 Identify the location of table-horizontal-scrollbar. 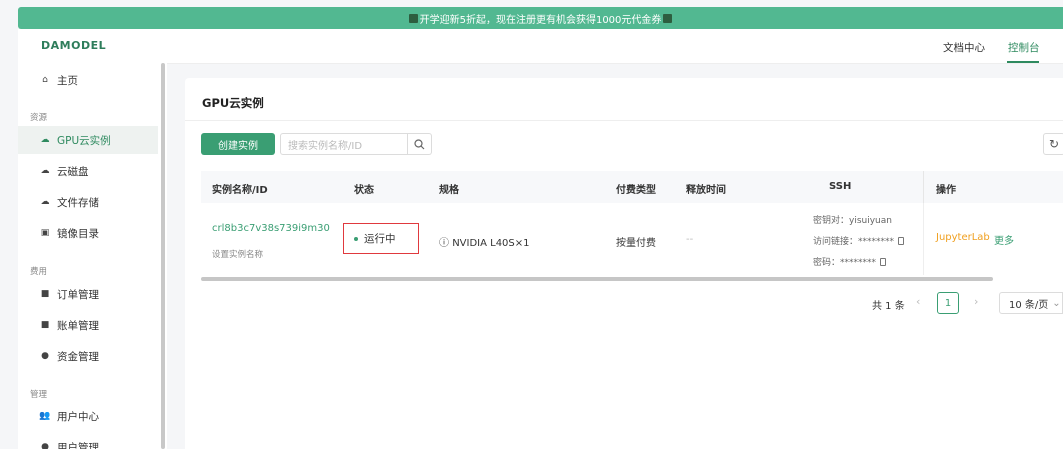
(597, 279).